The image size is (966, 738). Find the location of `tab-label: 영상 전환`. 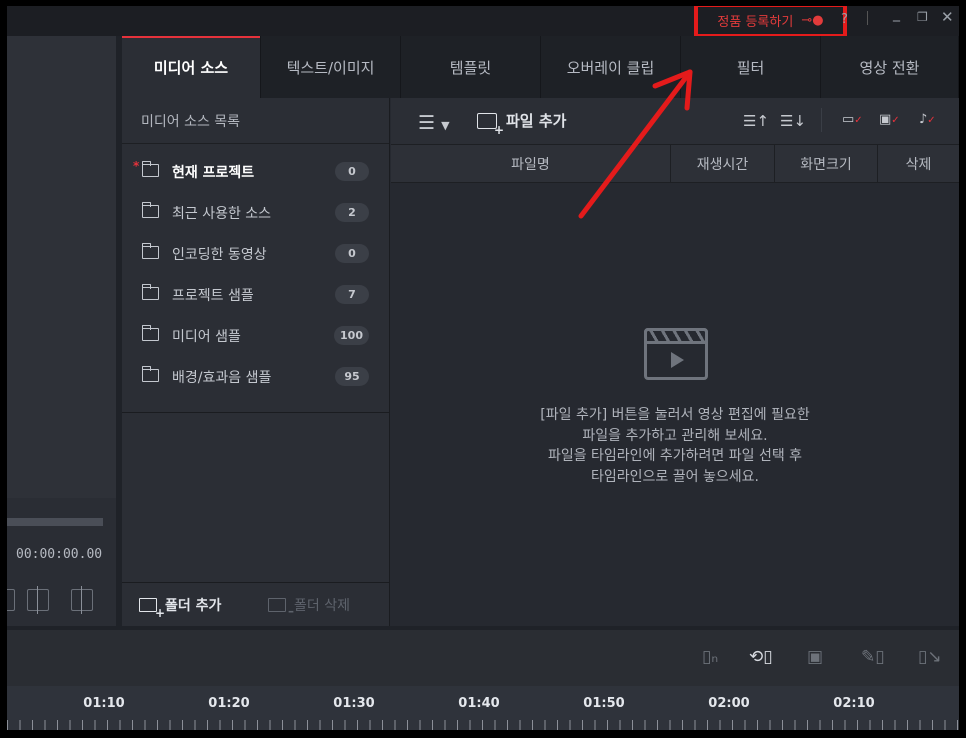

tab-label: 영상 전환 is located at coordinates (889, 67).